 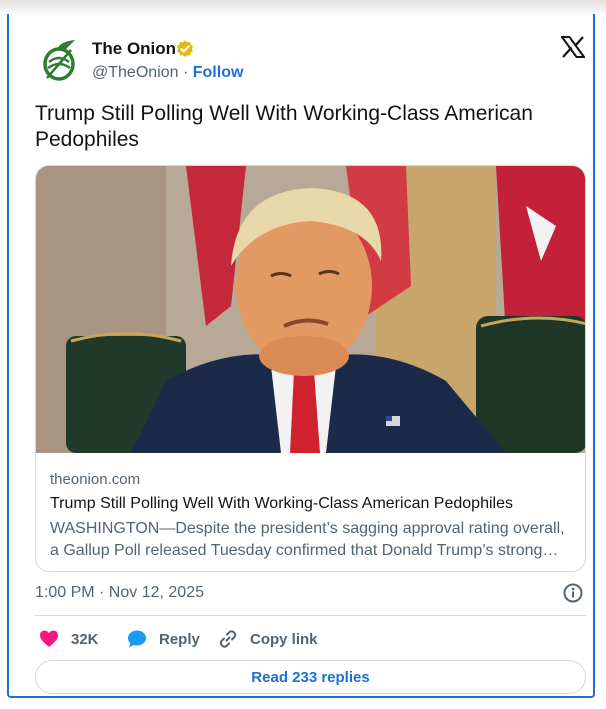 I want to click on handle-row: @TheOnion · Follow, so click(x=167, y=73).